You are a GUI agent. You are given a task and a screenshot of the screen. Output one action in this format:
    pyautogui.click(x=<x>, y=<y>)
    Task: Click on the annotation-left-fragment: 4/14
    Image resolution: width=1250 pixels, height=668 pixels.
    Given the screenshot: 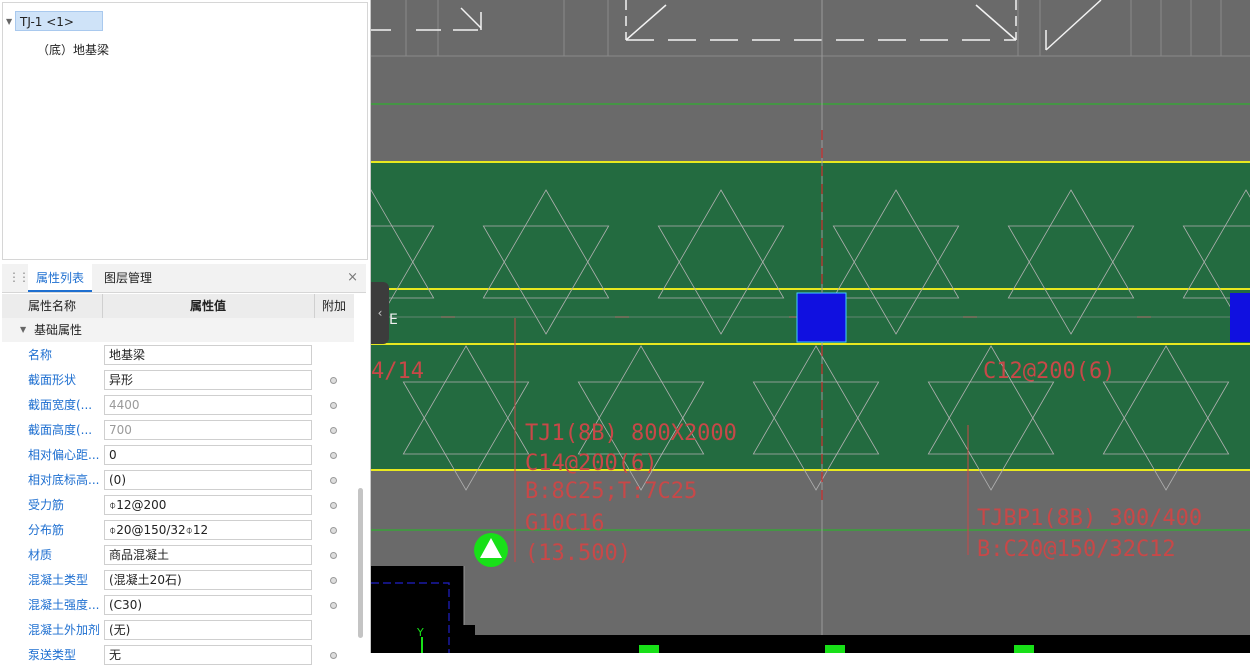 What is the action you would take?
    pyautogui.click(x=397, y=371)
    